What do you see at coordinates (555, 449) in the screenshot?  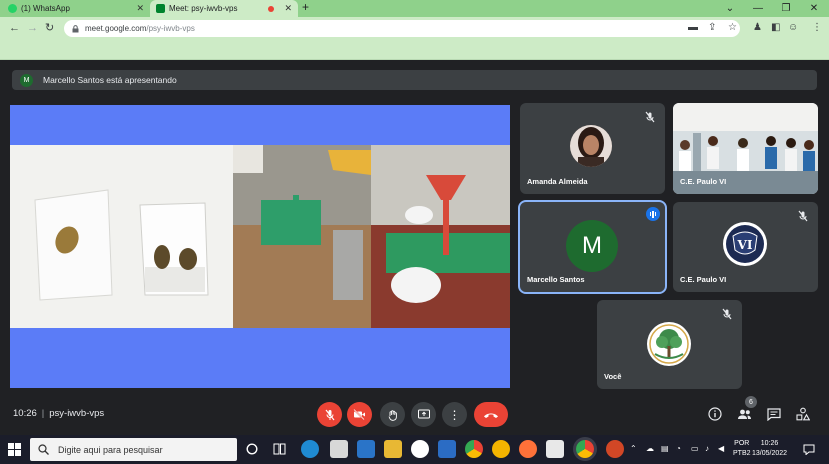 I see `calculator-icon` at bounding box center [555, 449].